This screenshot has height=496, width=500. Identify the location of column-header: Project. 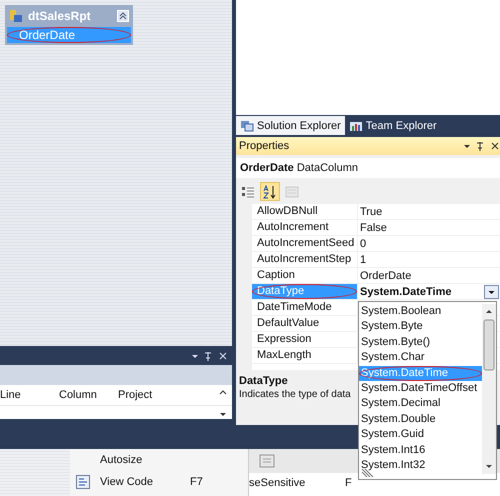
(147, 395).